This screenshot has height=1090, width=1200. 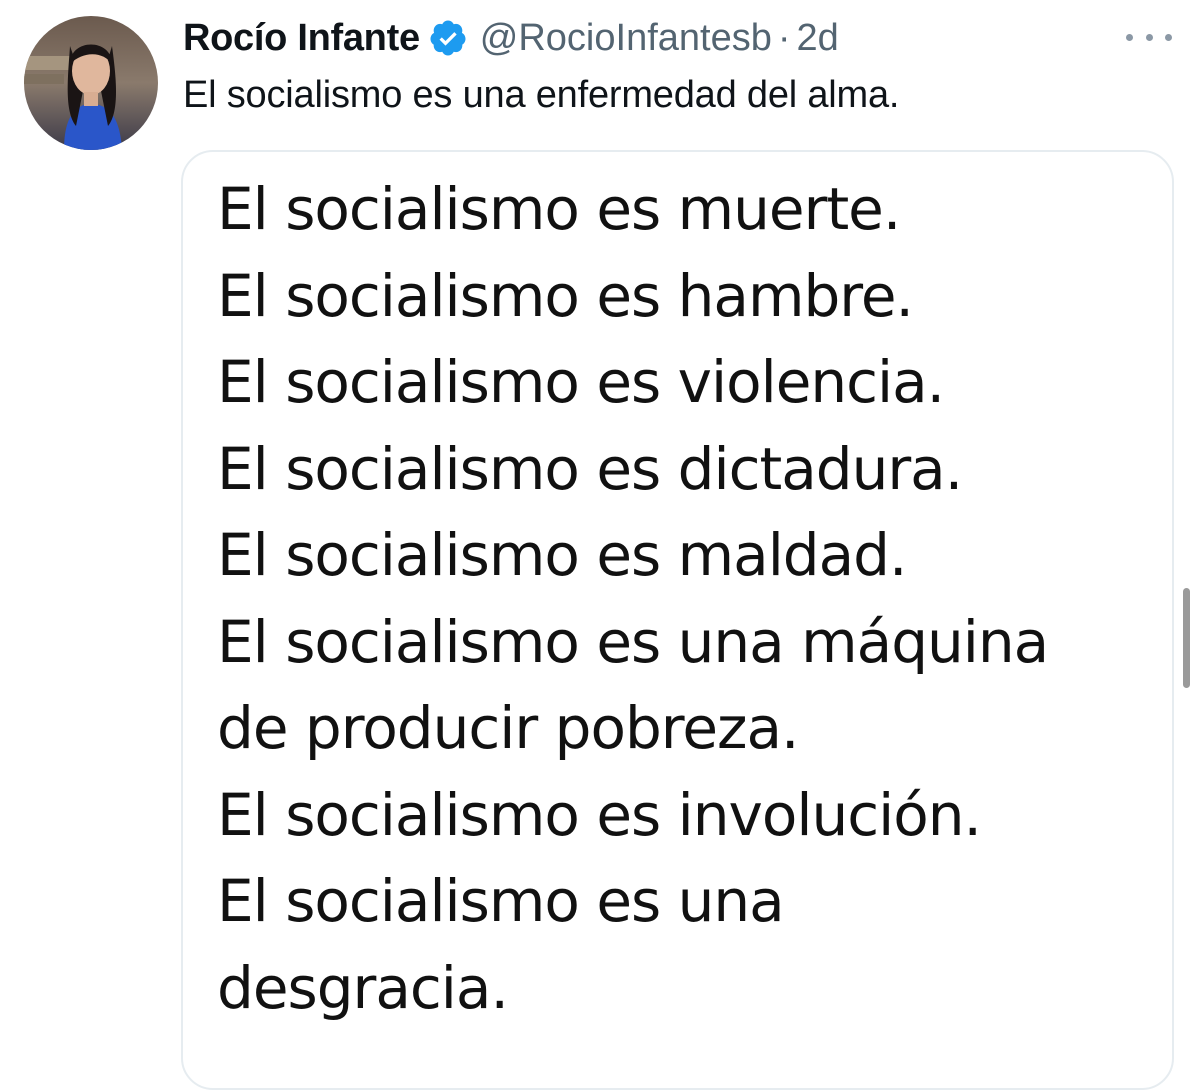 What do you see at coordinates (581, 382) in the screenshot?
I see `image-text-line: El socialismo es violencia.` at bounding box center [581, 382].